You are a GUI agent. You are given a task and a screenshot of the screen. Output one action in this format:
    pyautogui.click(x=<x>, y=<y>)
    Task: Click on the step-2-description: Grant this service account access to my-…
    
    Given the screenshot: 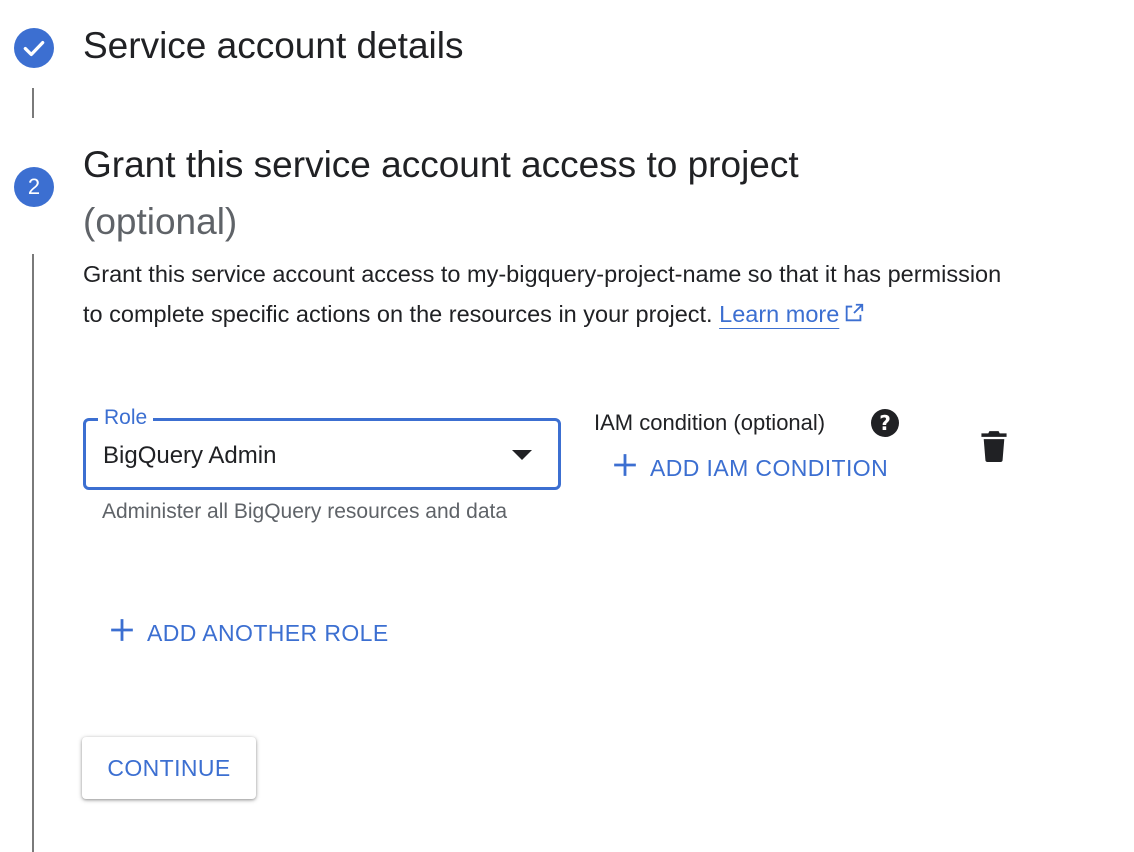 What is the action you would take?
    pyautogui.click(x=543, y=295)
    